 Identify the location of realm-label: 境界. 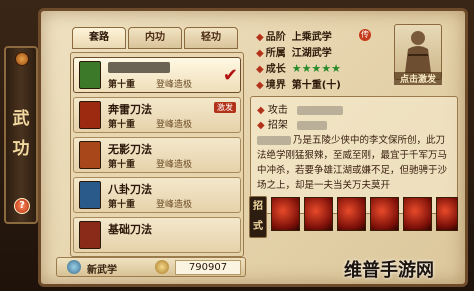
(275, 85).